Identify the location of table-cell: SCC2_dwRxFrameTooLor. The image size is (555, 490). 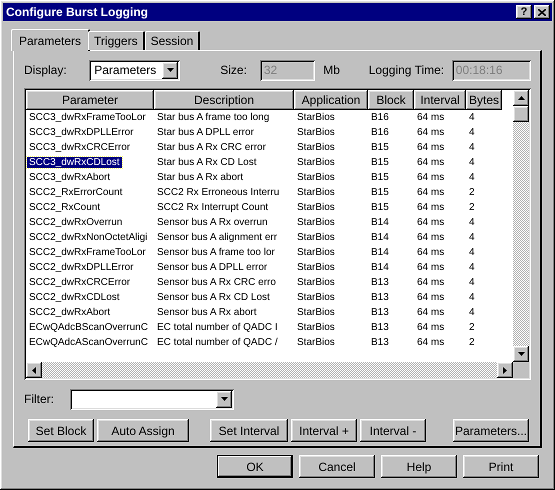
(87, 252).